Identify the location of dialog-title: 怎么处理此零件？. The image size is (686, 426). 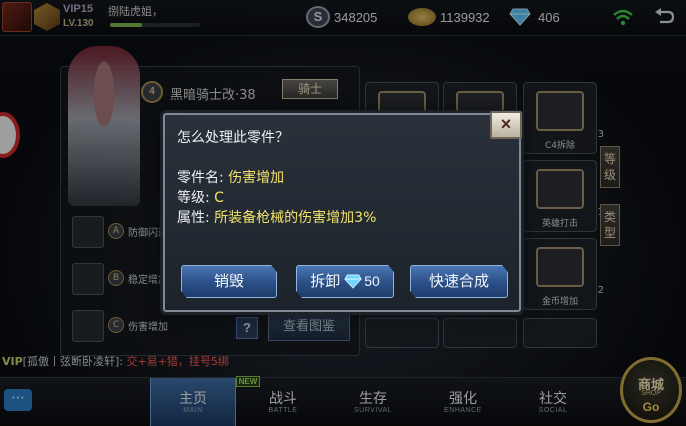
(233, 138).